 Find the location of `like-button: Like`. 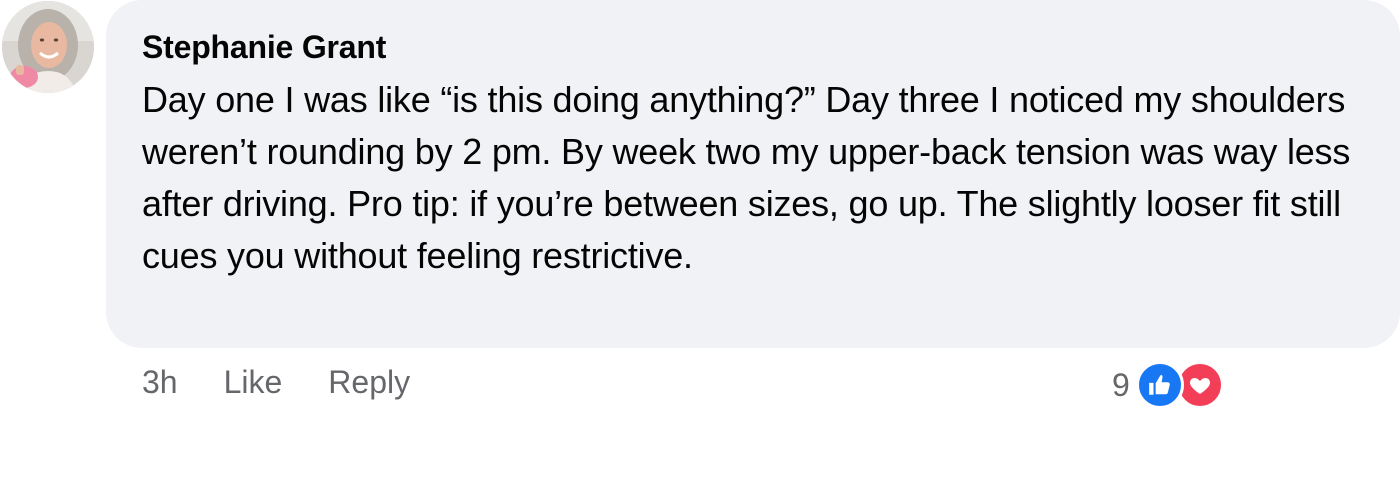

like-button: Like is located at coordinates (253, 382).